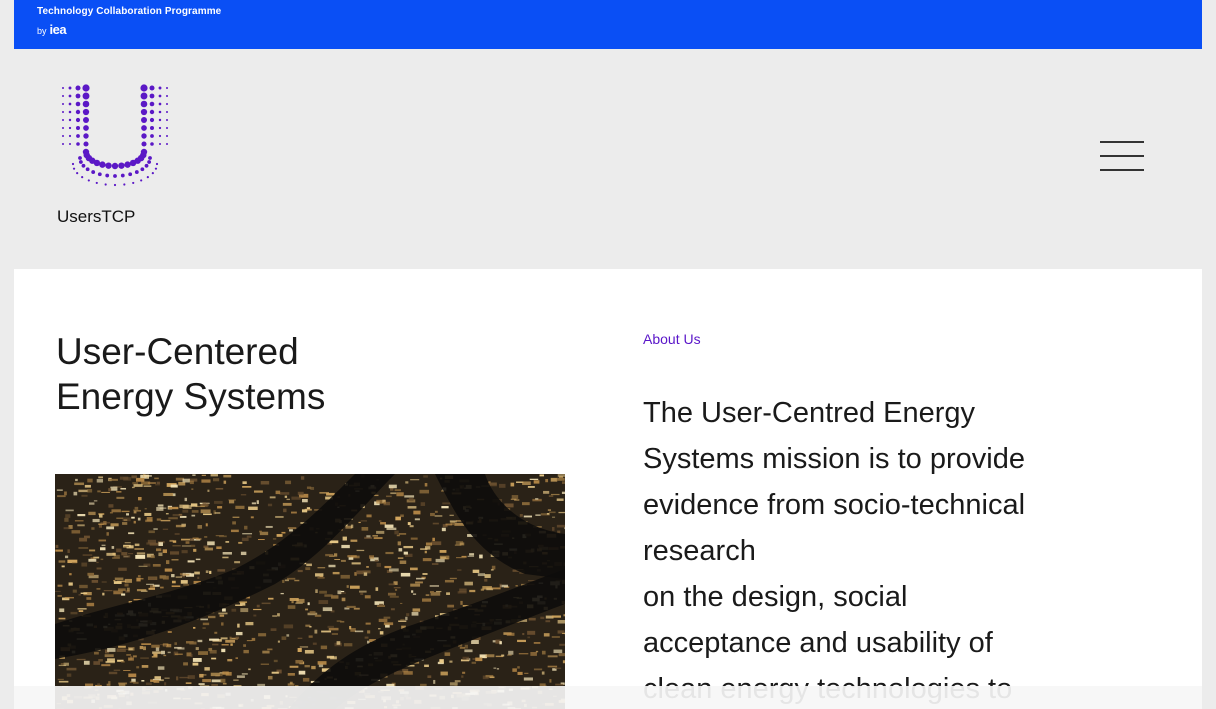  What do you see at coordinates (52, 29) in the screenshot?
I see `by-iea-link: by iea` at bounding box center [52, 29].